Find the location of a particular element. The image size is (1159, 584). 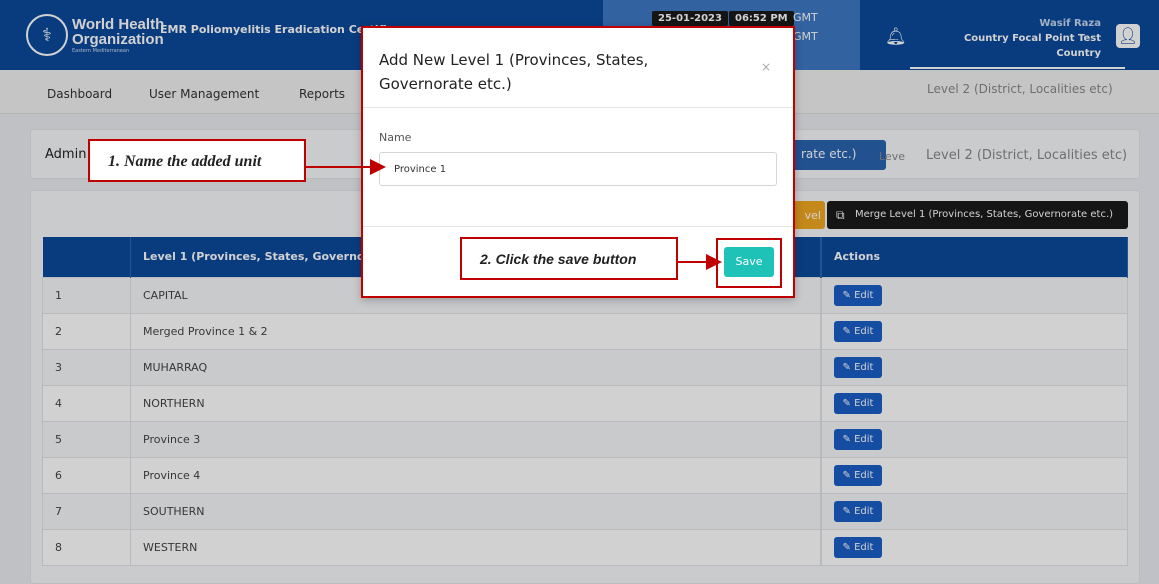

save-button-highlight: Save is located at coordinates (749, 263).